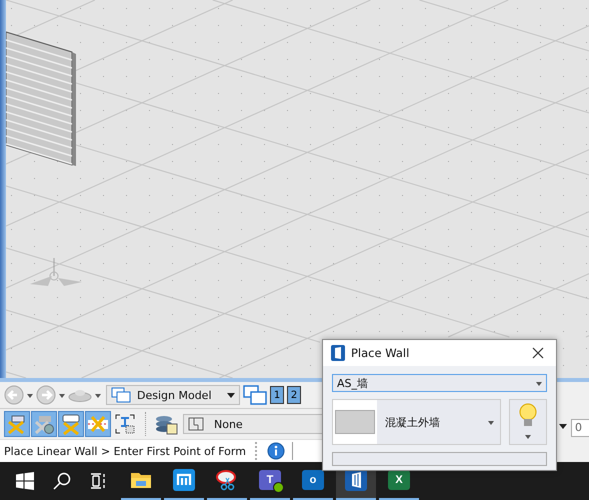 This screenshot has height=500, width=589. I want to click on status-prompt: Place Linear Wall > Enter First Point of Form, so click(125, 451).